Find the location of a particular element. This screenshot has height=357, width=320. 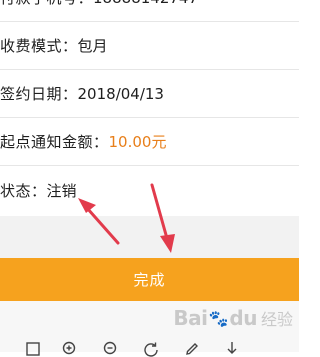

baidu-jingyan-watermark: Bai 🐾 du 经验 is located at coordinates (233, 318).